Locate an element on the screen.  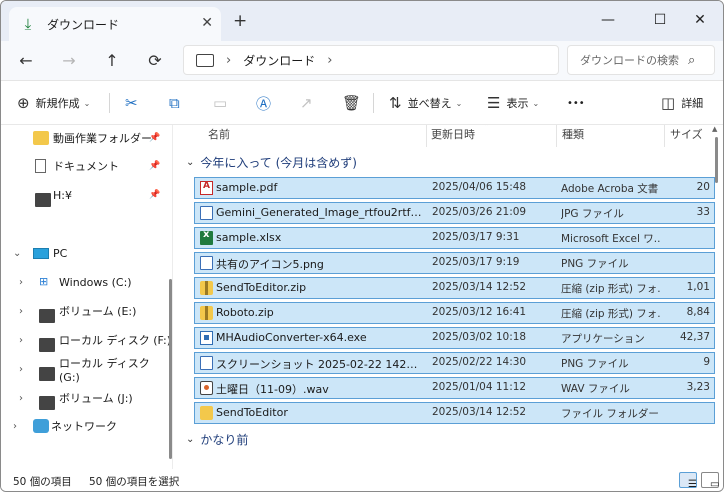
sort-button: ⇅ 並べ替え ⌄ is located at coordinates (425, 103).